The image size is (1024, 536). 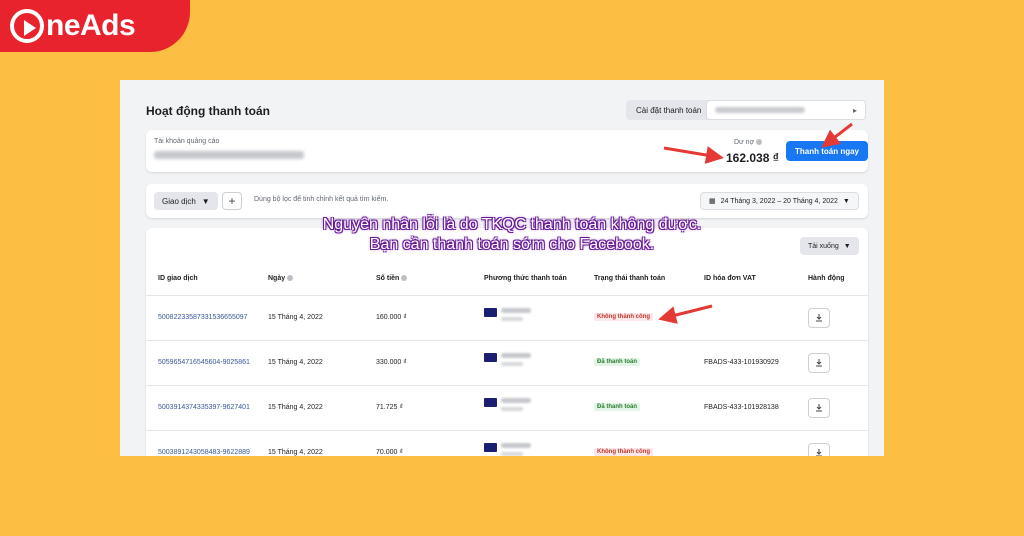 I want to click on column-header: Hành động, so click(x=826, y=278).